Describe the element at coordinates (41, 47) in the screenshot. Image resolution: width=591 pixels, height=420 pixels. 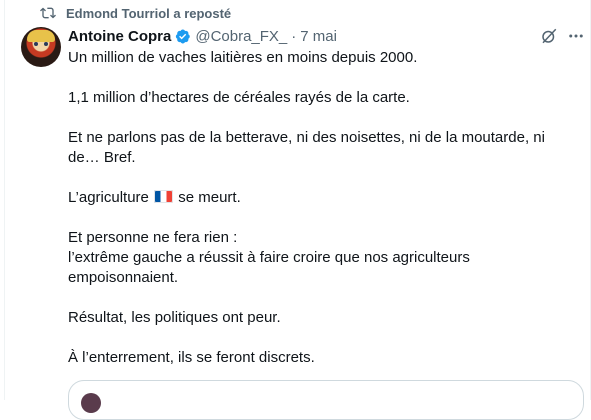
I see `author-avatar` at that location.